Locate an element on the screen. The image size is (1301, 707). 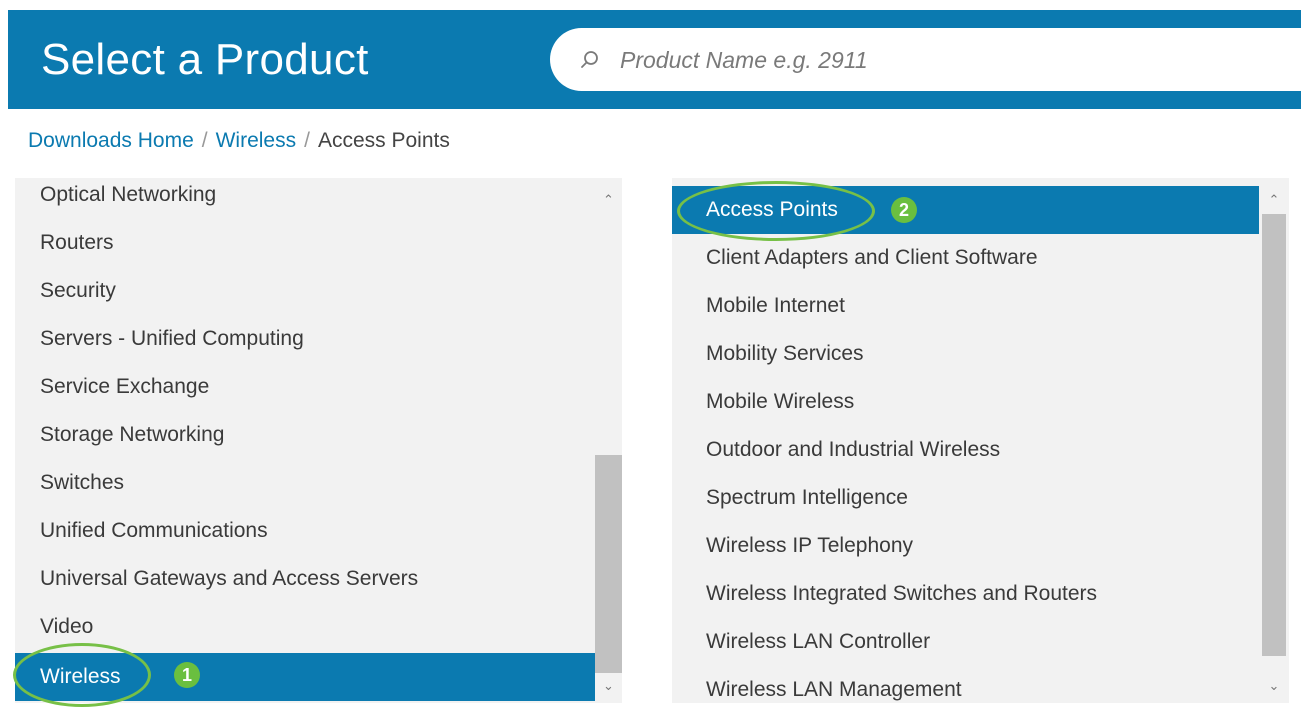
category-item-unified-communications: Unified Communications is located at coordinates (305, 531).